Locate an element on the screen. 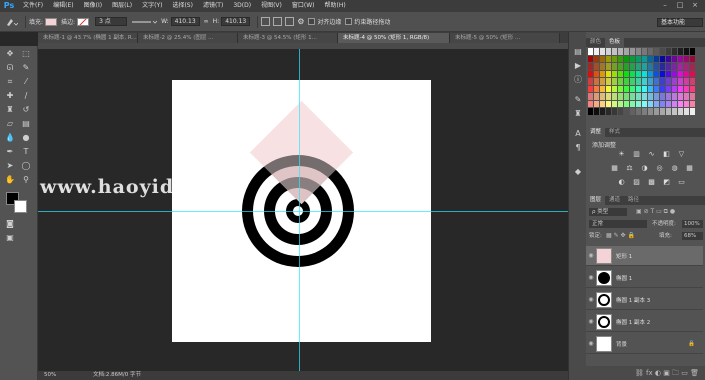 This screenshot has width=705, height=380. color-lookup-adj-icon: ▦ is located at coordinates (689, 168).